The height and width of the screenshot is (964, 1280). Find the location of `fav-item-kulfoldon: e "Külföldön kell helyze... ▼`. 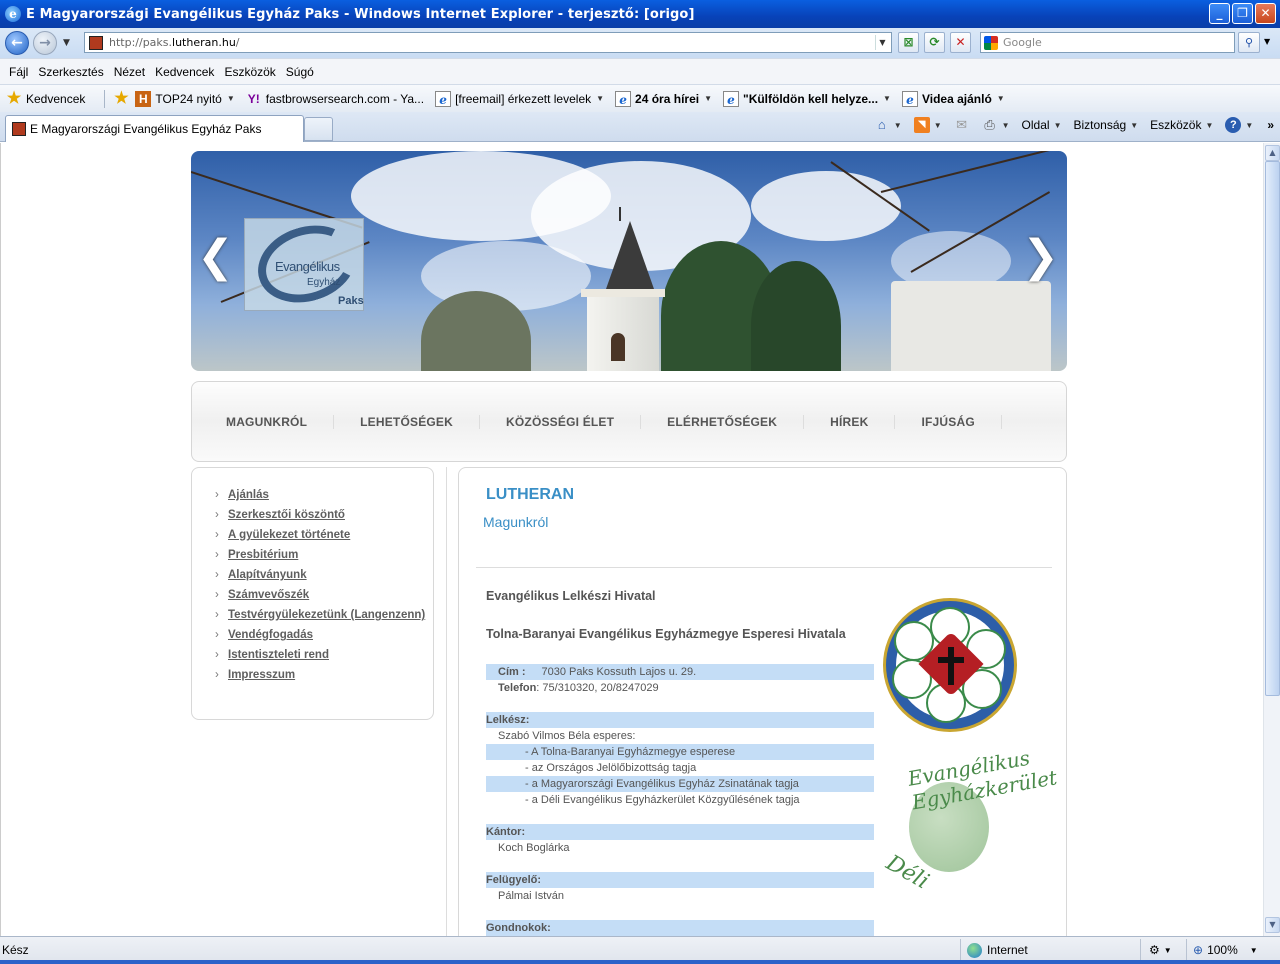

fav-item-kulfoldon: e "Külföldön kell helyze... ▼ is located at coordinates (807, 98).